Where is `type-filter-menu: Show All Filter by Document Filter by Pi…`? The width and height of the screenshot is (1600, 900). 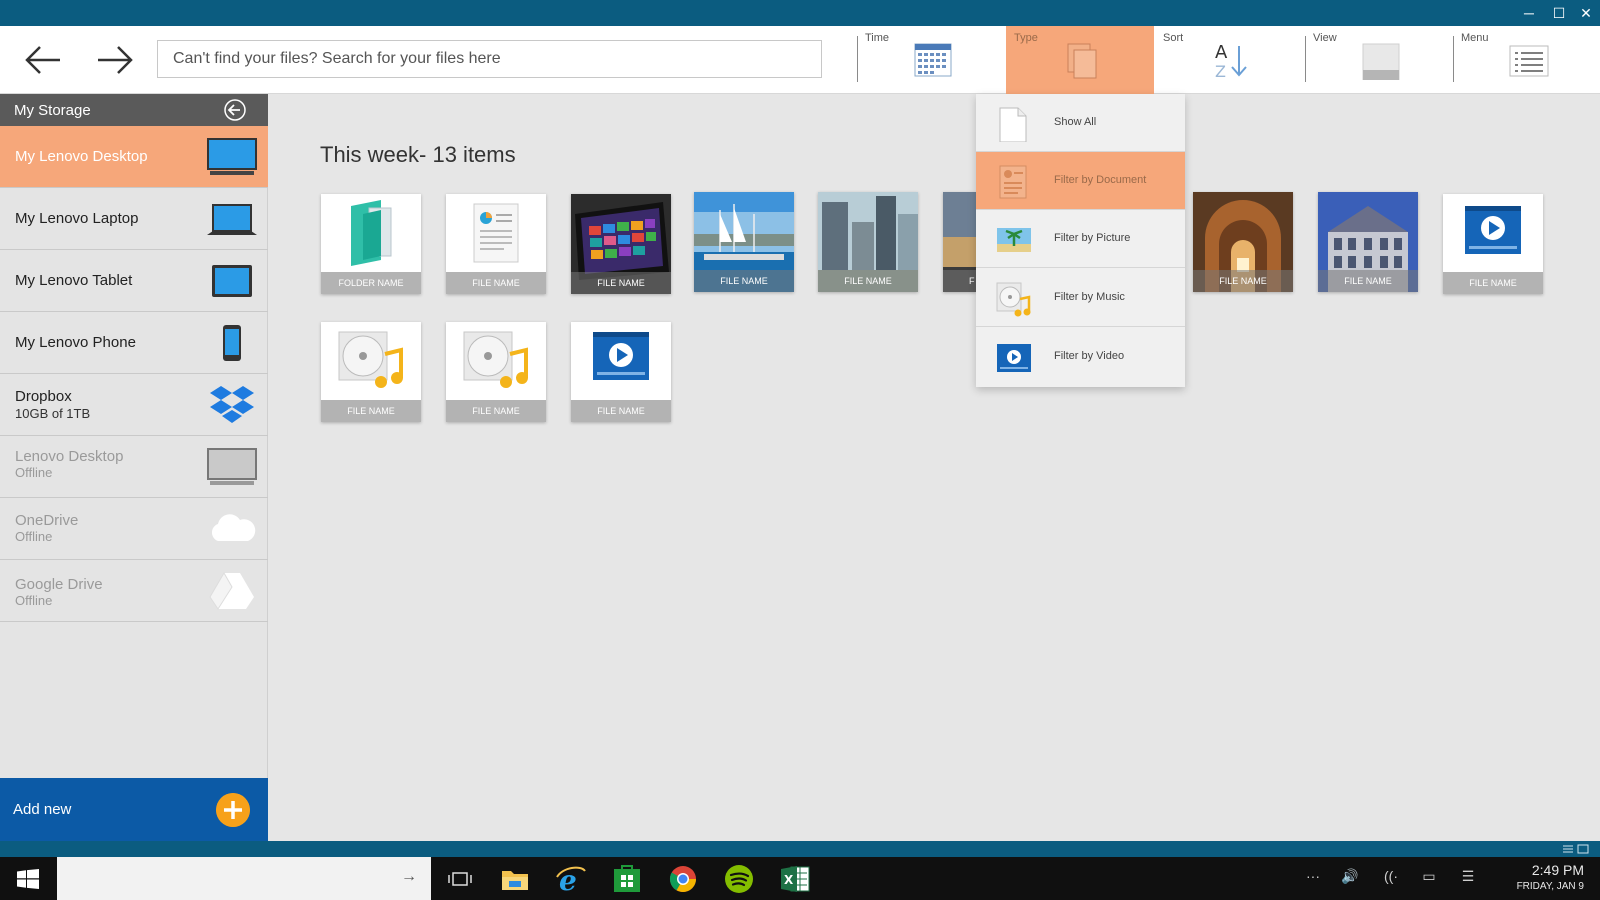 type-filter-menu: Show All Filter by Document Filter by Pi… is located at coordinates (1080, 240).